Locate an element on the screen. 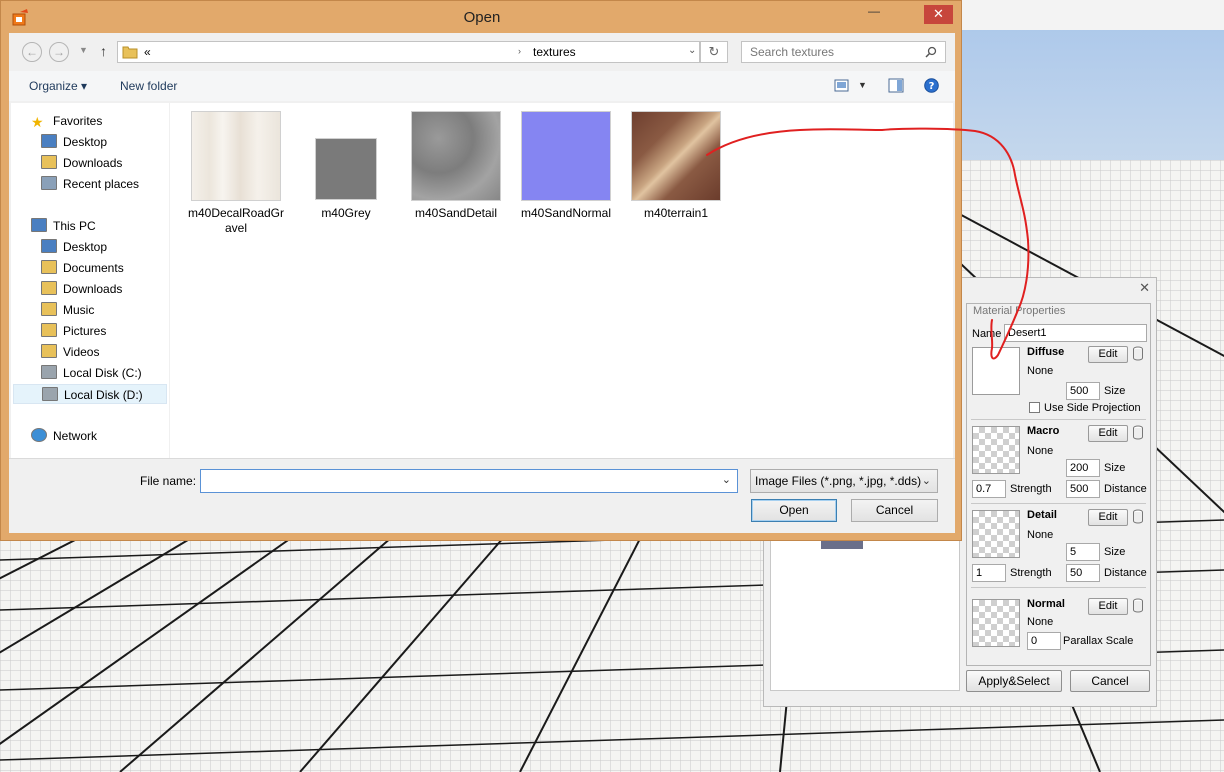 The height and width of the screenshot is (772, 1224). recent-places-icon is located at coordinates (49, 183).